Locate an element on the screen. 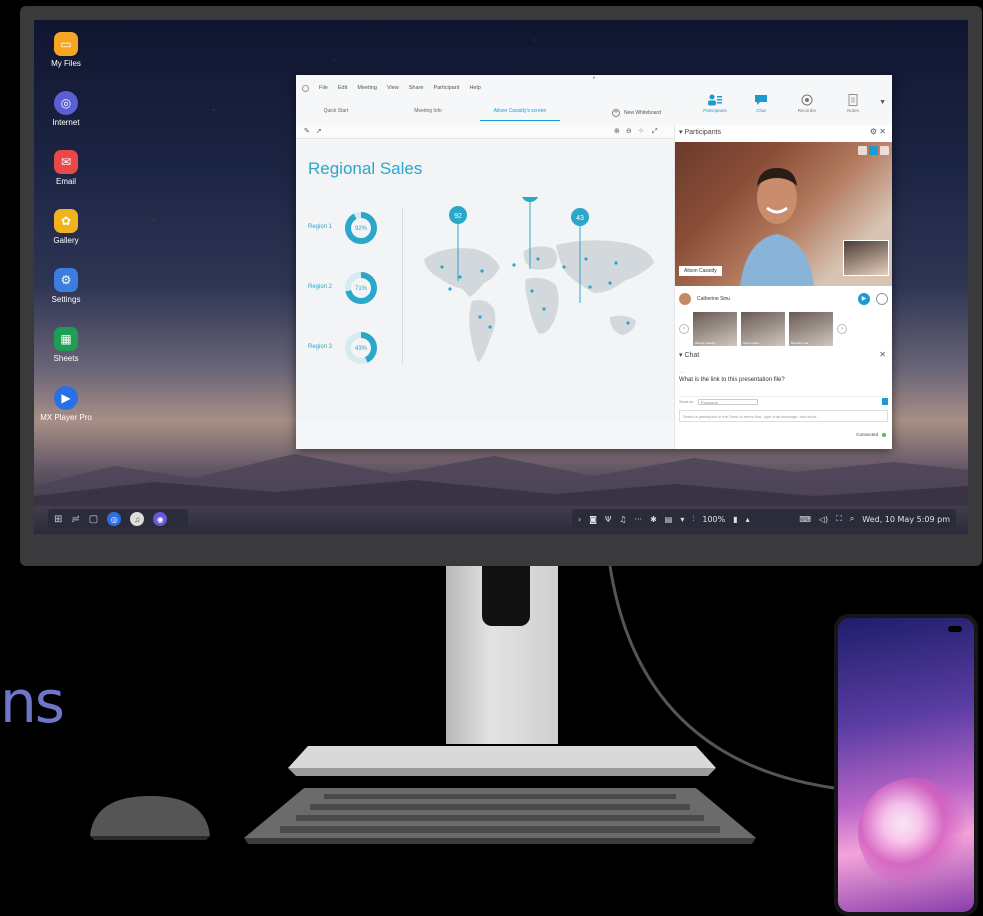 The image size is (983, 916). smartphone is located at coordinates (906, 765).